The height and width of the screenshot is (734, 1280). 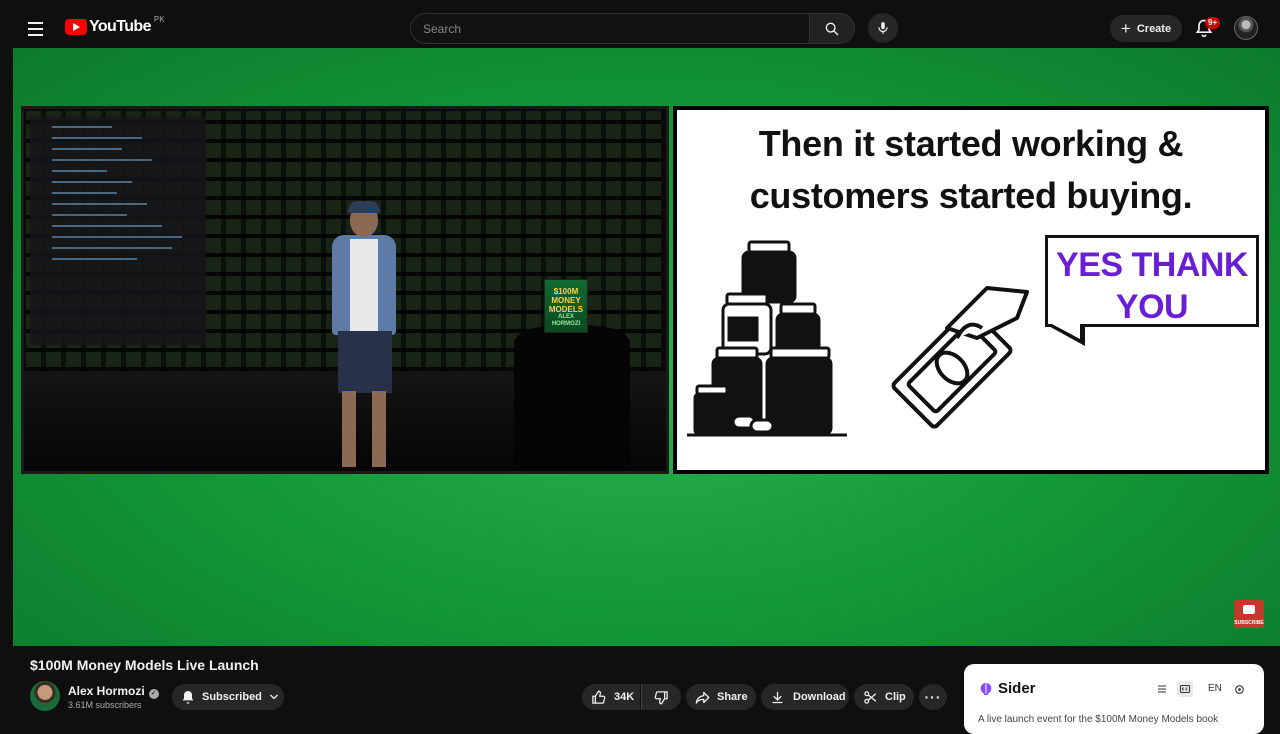 I want to click on subscribe-watermark-button: SUBSCRIBE, so click(x=1249, y=614).